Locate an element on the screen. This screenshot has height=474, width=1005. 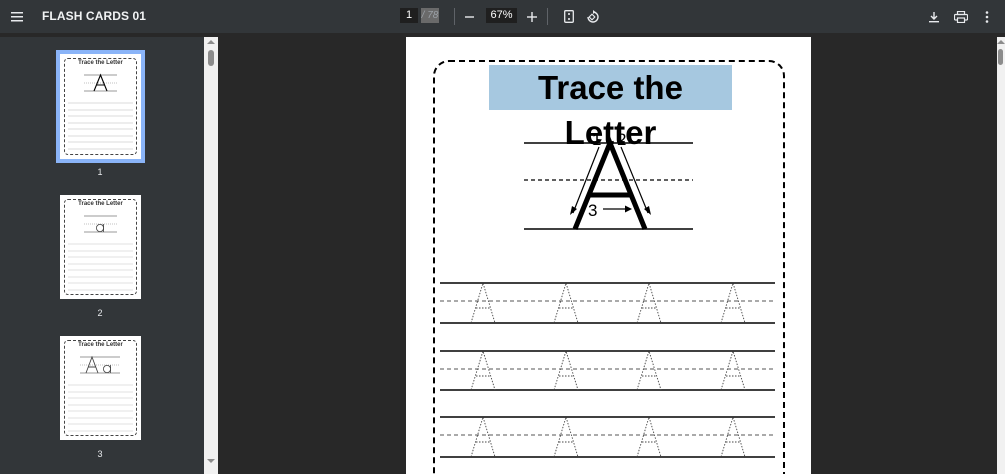
stroke-number-2: 2 is located at coordinates (622, 139).